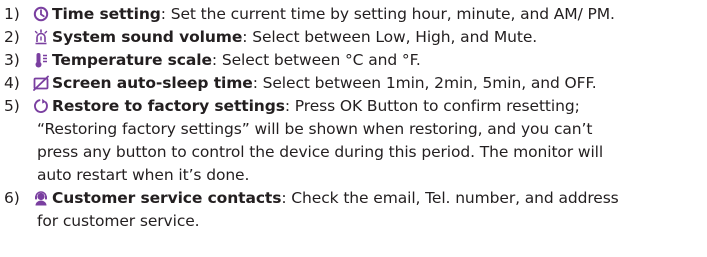  What do you see at coordinates (390, 37) in the screenshot?
I see `item-description: : Select between Low, High, and Mute.` at bounding box center [390, 37].